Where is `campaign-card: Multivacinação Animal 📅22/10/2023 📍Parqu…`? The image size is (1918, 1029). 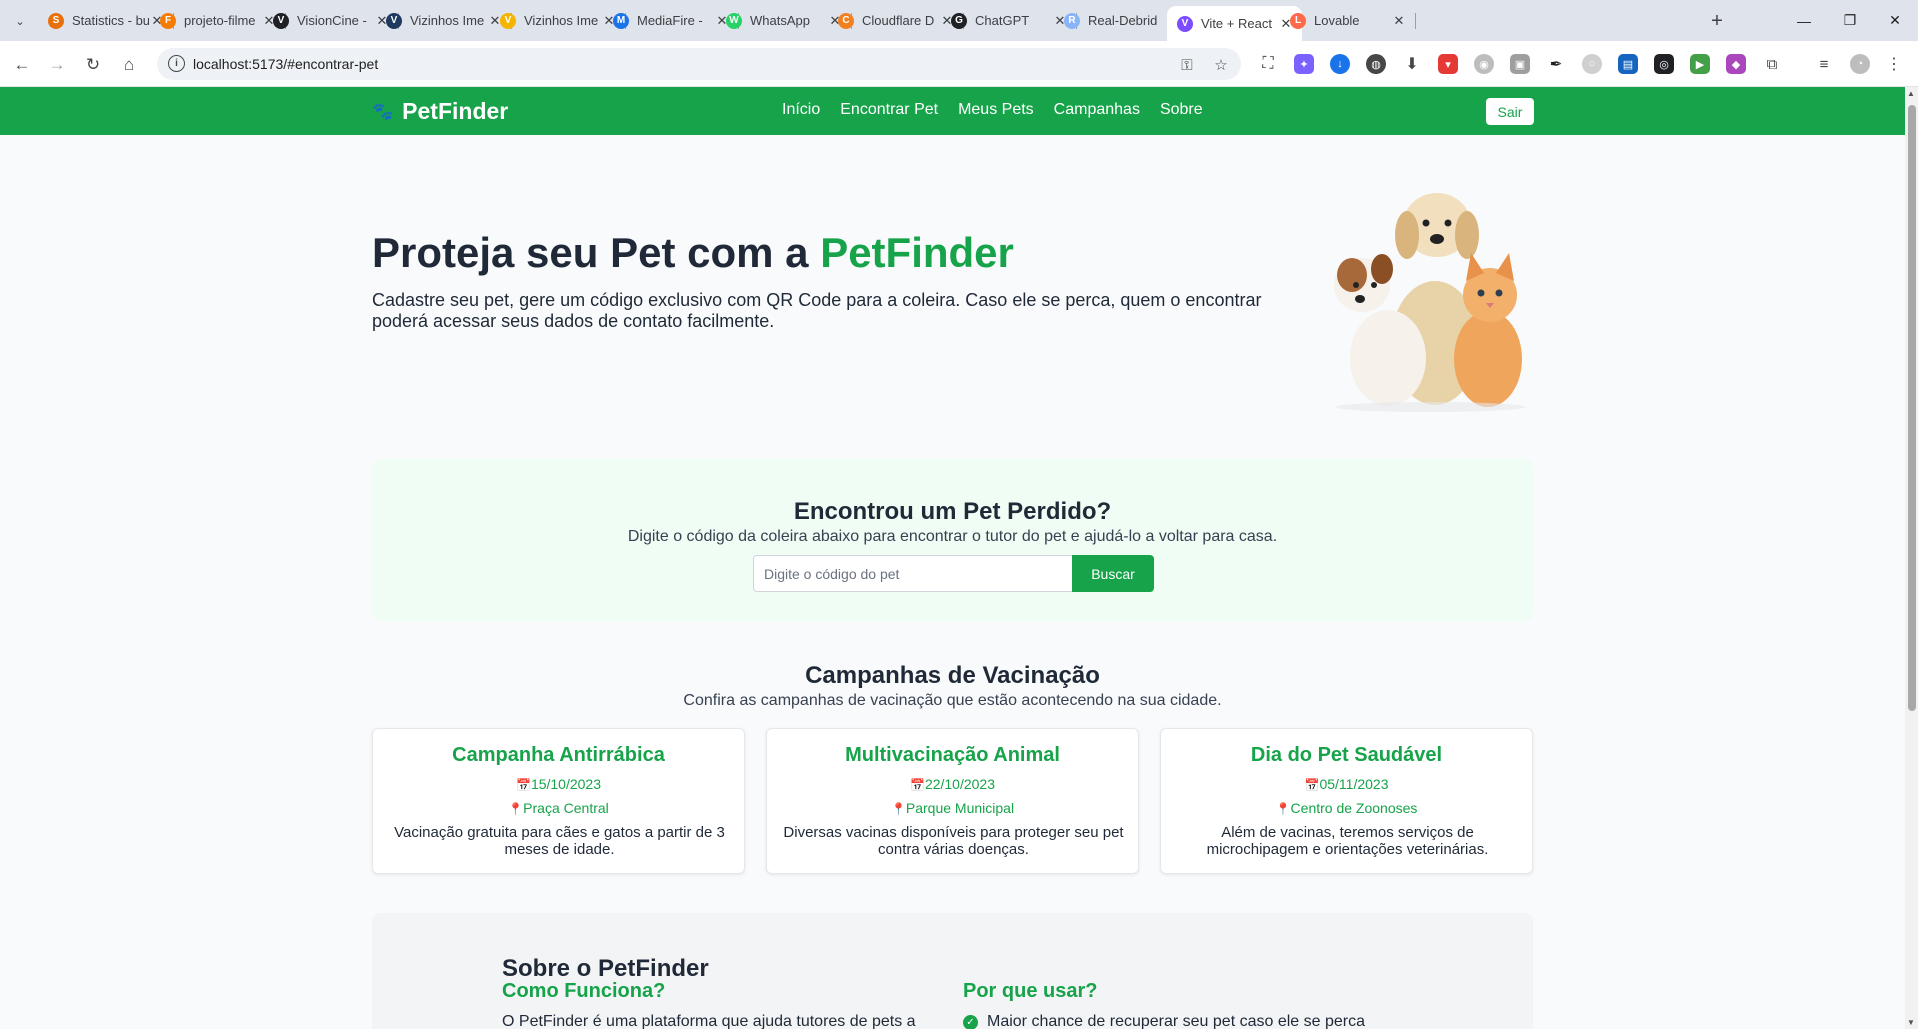
campaign-card: Multivacinação Animal 📅22/10/2023 📍Parqu… is located at coordinates (952, 801).